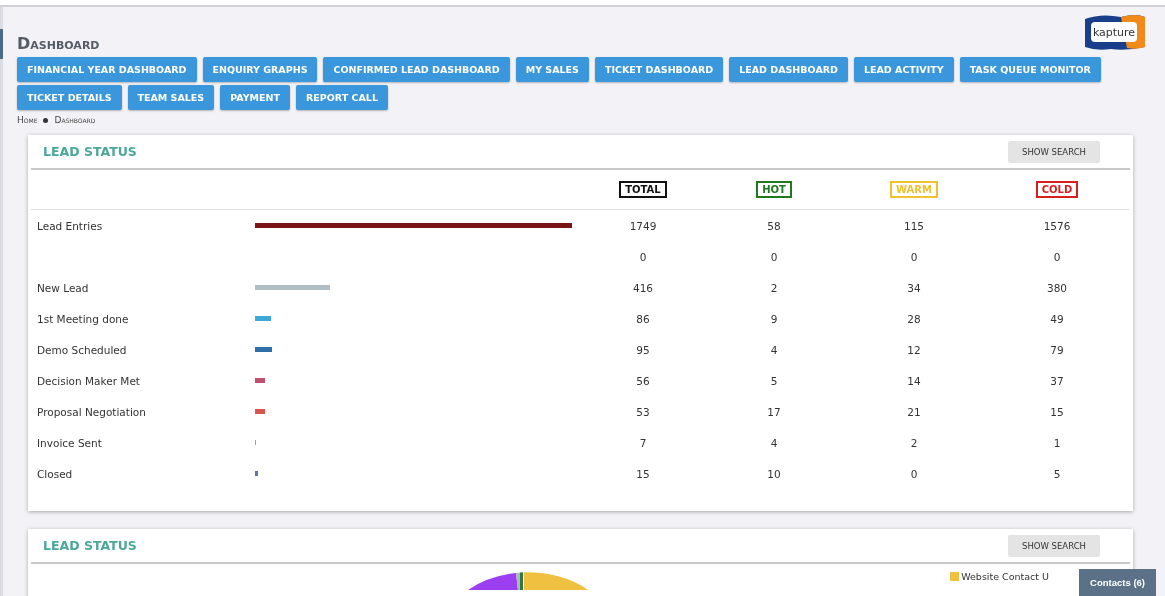 This screenshot has width=1165, height=596. I want to click on column-header: COLD, so click(1057, 189).